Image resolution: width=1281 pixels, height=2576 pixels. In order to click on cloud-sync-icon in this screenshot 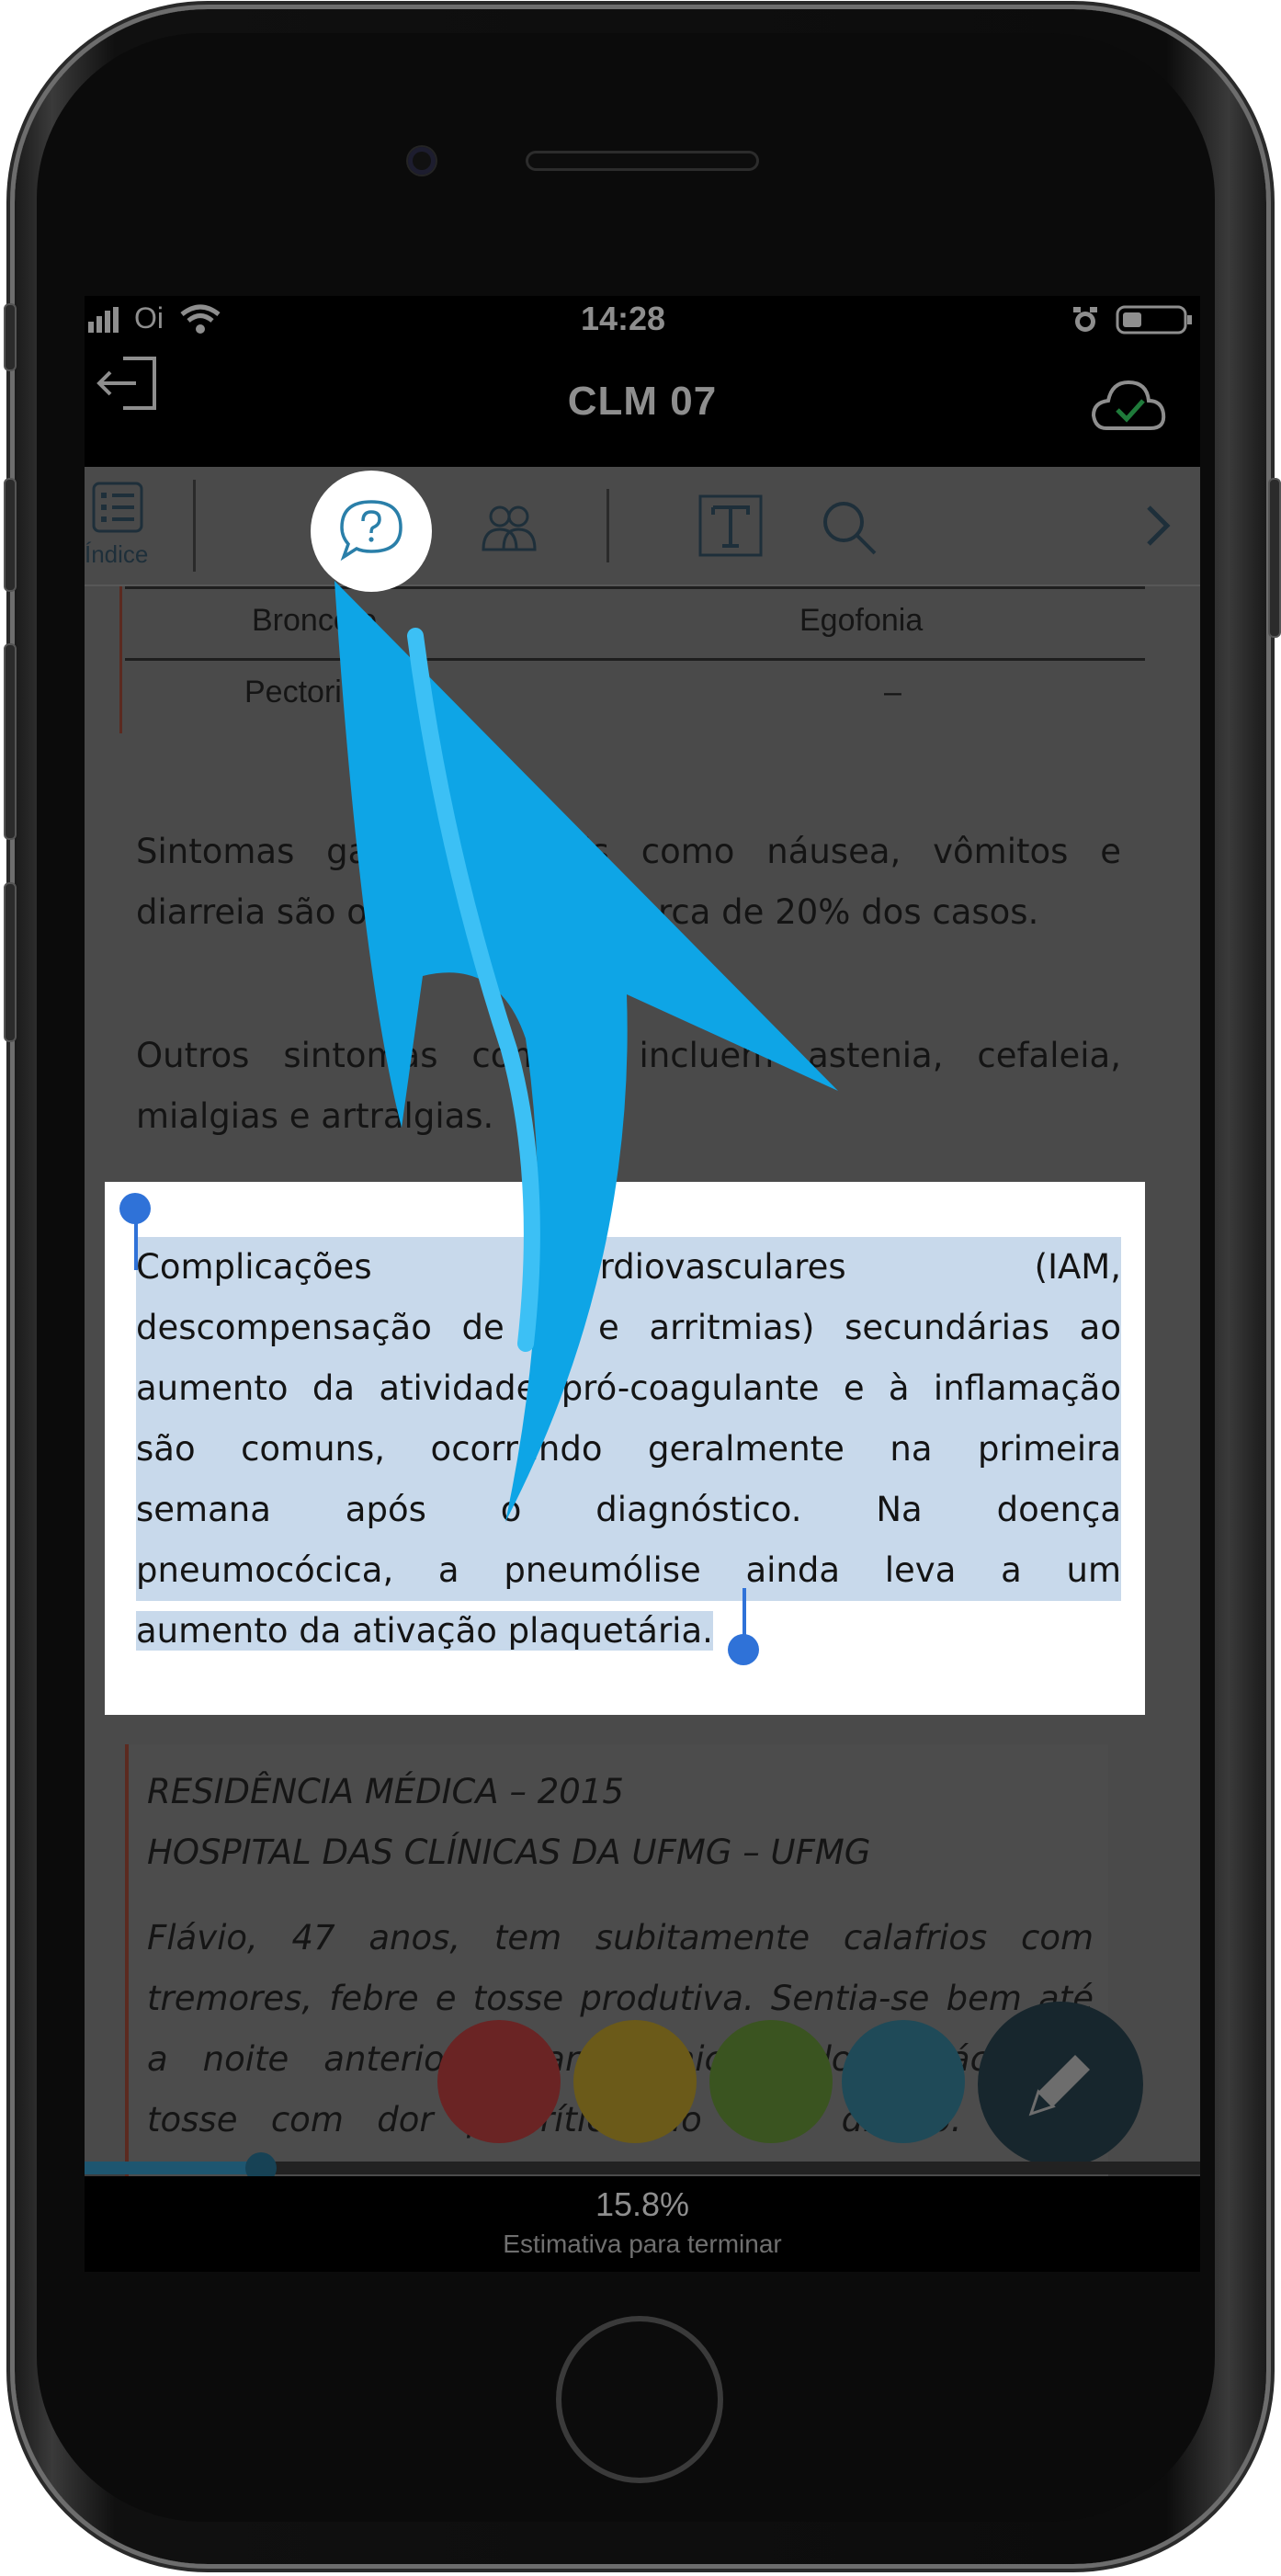, I will do `click(1129, 404)`.